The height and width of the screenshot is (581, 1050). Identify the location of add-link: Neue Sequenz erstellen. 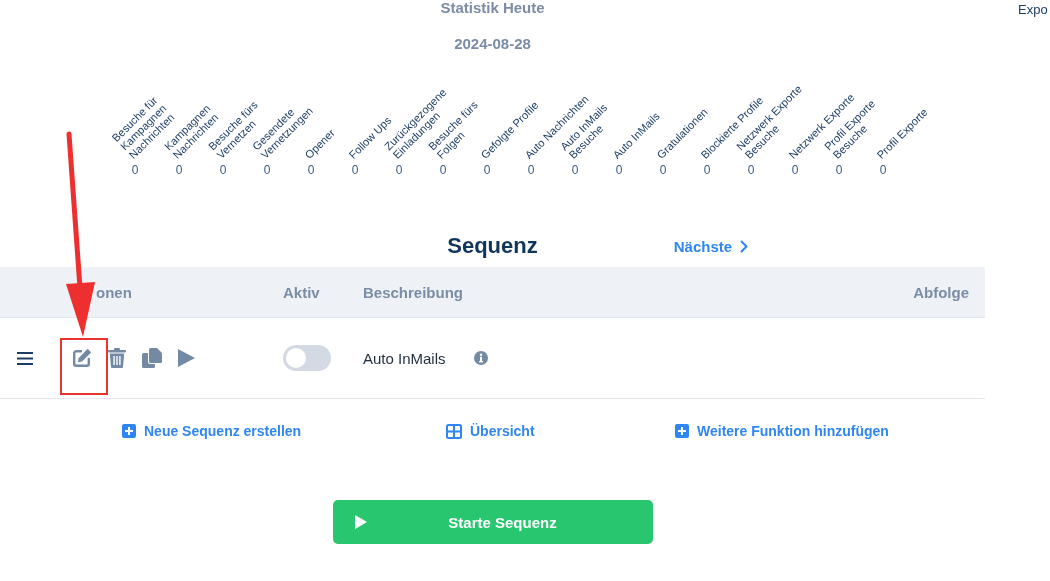
(212, 431).